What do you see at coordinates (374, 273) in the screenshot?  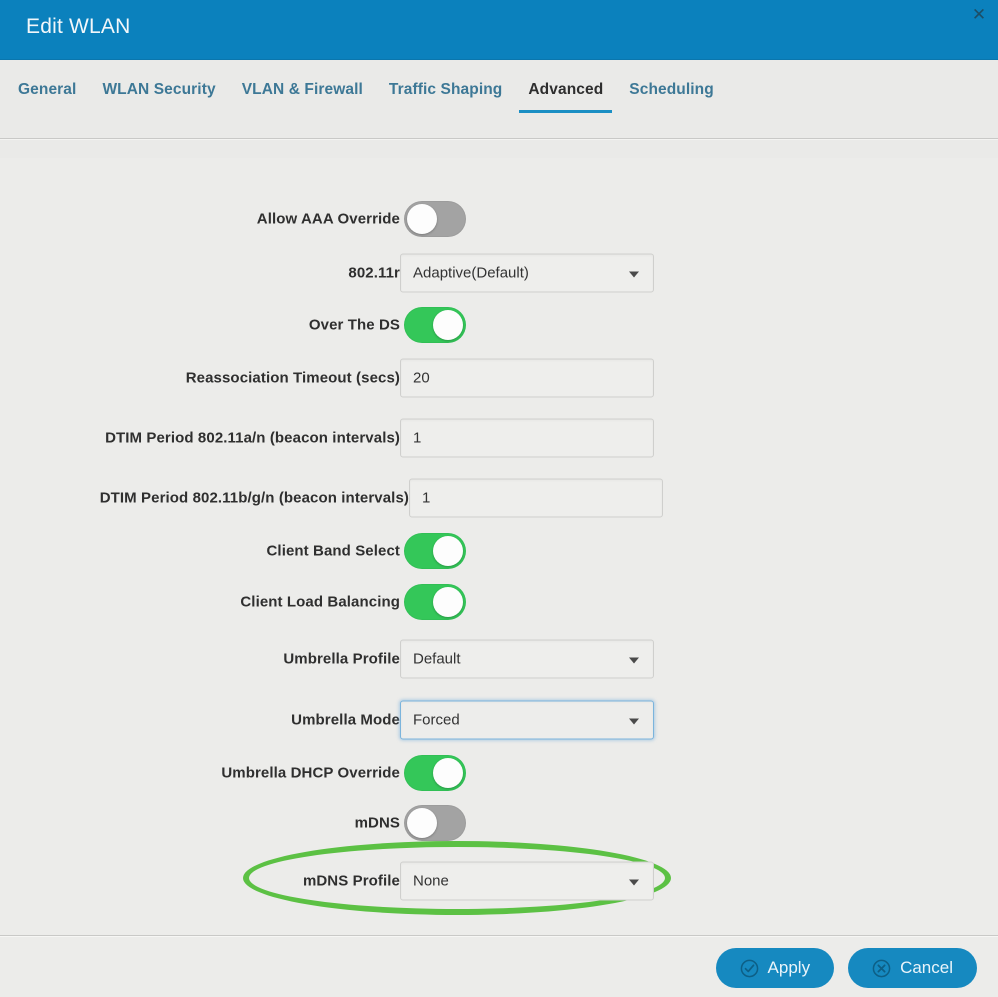 I see `label-802-11r: 802.11r` at bounding box center [374, 273].